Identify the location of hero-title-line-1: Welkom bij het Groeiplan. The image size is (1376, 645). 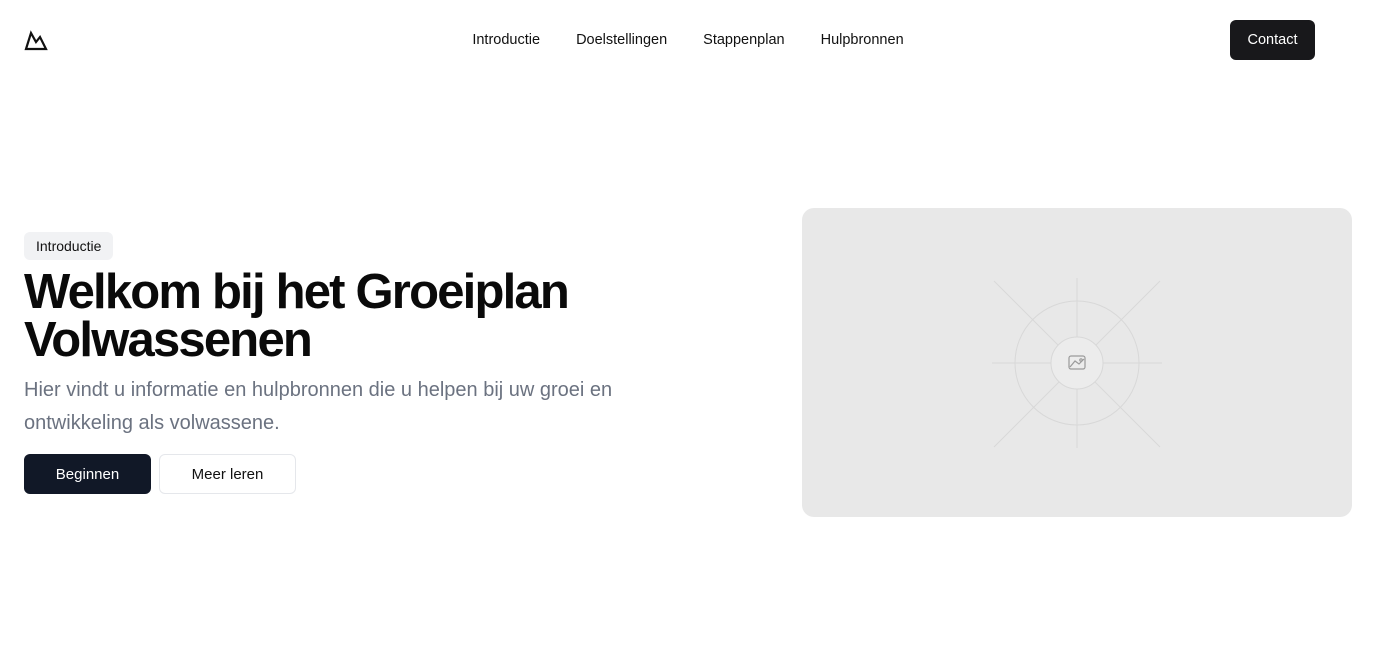
(297, 292).